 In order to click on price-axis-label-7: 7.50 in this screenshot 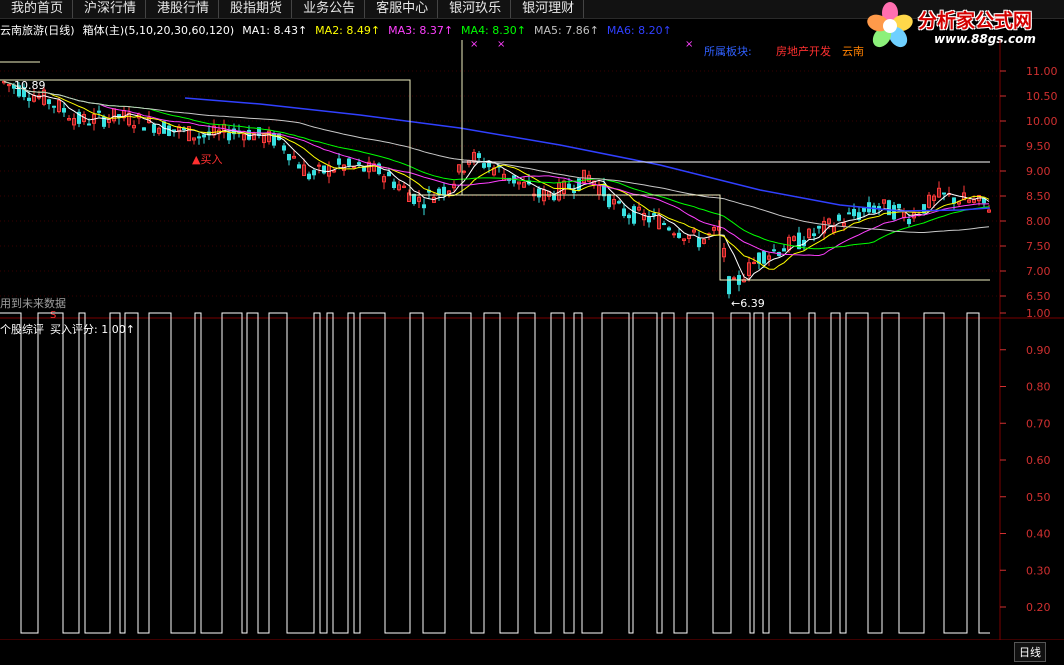, I will do `click(1038, 246)`.